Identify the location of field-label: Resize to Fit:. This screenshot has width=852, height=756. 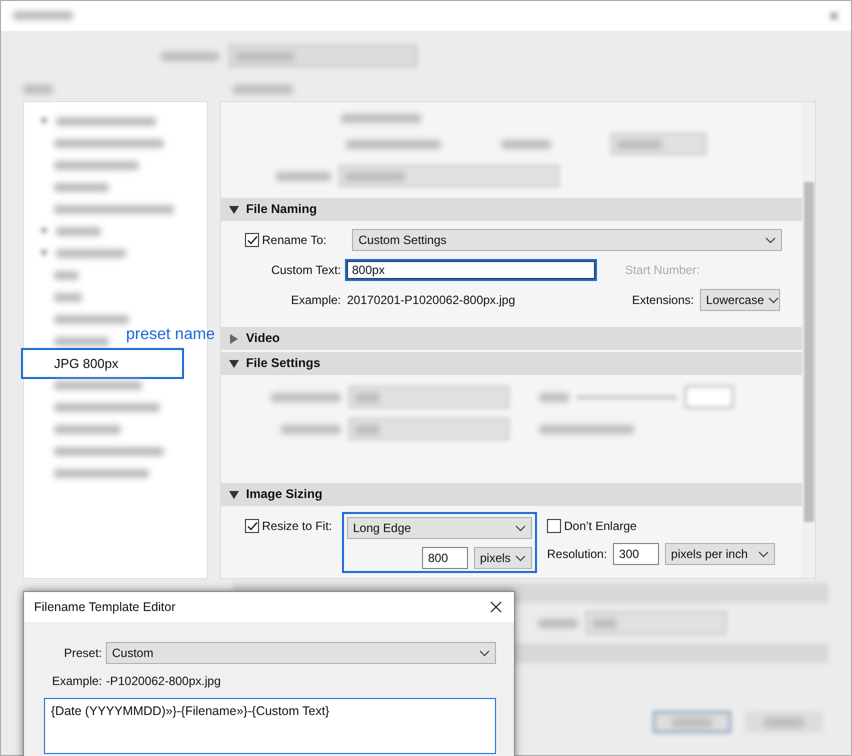
(297, 526).